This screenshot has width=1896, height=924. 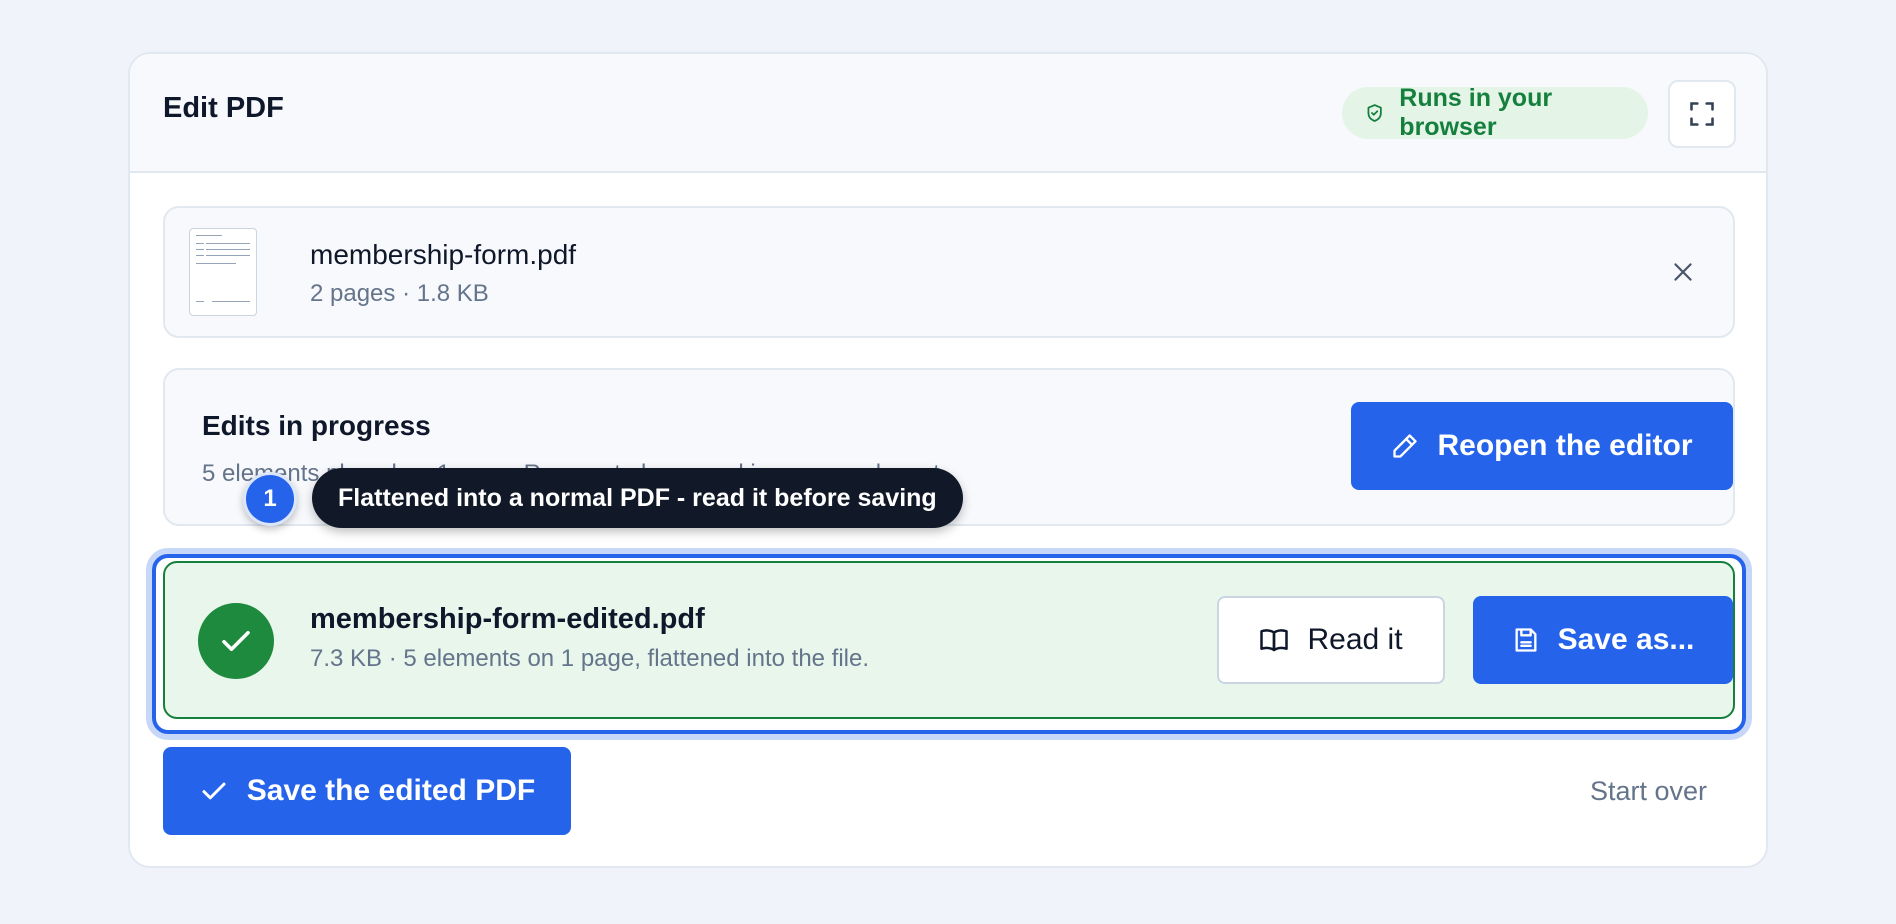 What do you see at coordinates (270, 499) in the screenshot?
I see `step-number-badge: 1` at bounding box center [270, 499].